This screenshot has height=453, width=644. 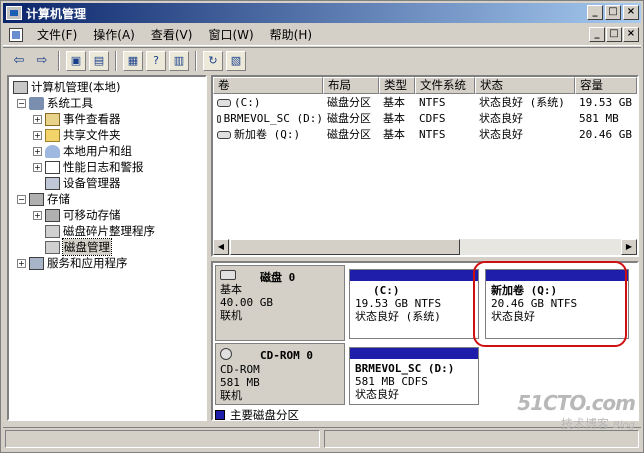 What do you see at coordinates (614, 34) in the screenshot?
I see `doc-restore-button: □` at bounding box center [614, 34].